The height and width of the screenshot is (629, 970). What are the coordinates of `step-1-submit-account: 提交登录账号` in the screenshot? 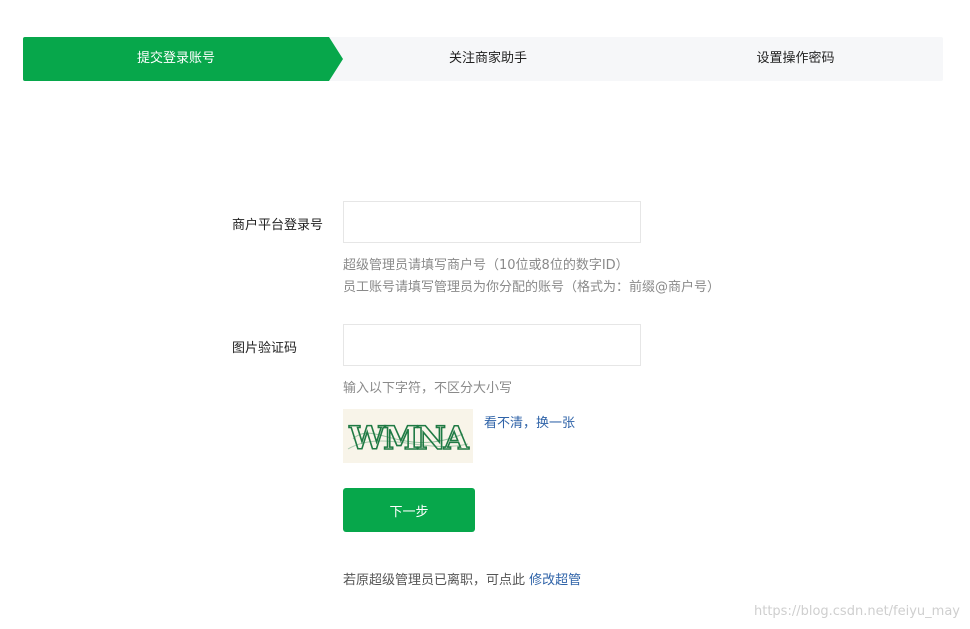 It's located at (175, 58).